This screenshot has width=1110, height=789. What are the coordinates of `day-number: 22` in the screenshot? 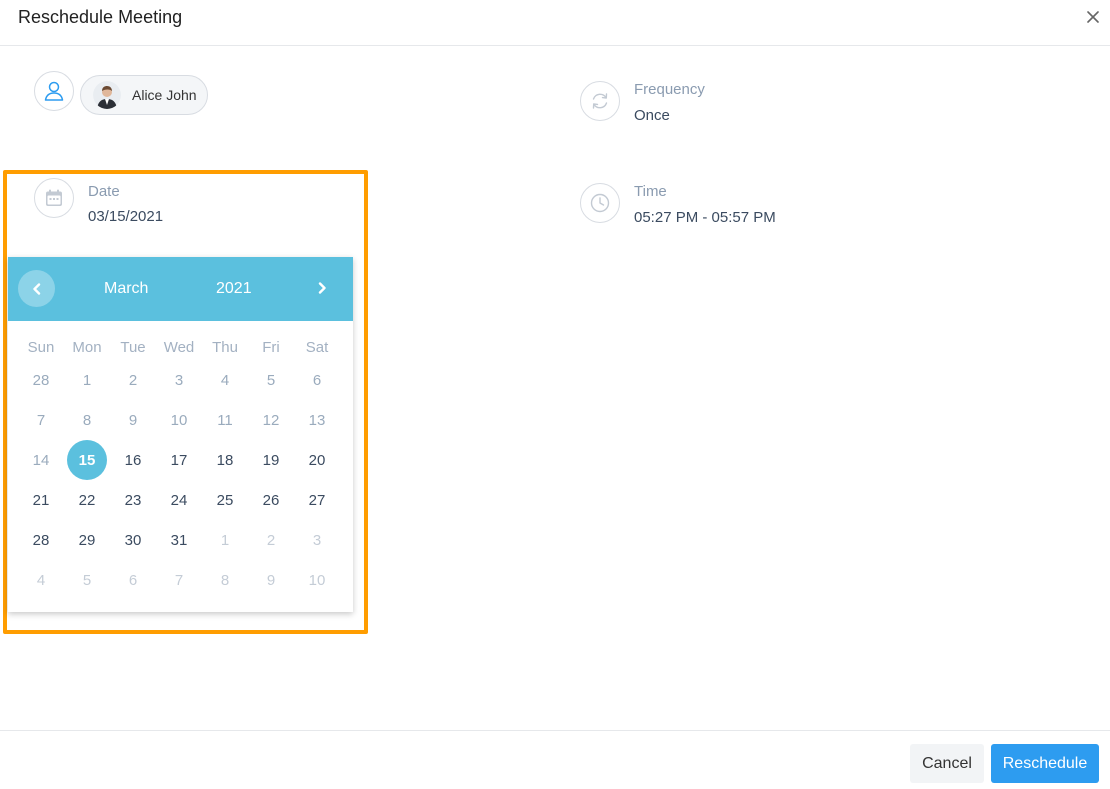 It's located at (87, 500).